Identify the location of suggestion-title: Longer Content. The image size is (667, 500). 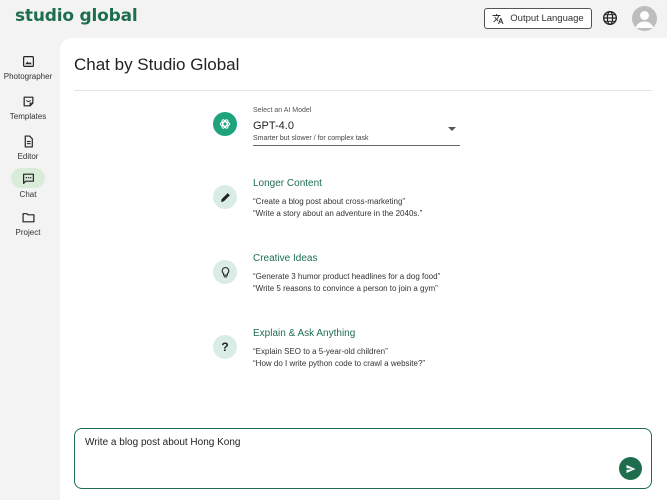
(287, 183).